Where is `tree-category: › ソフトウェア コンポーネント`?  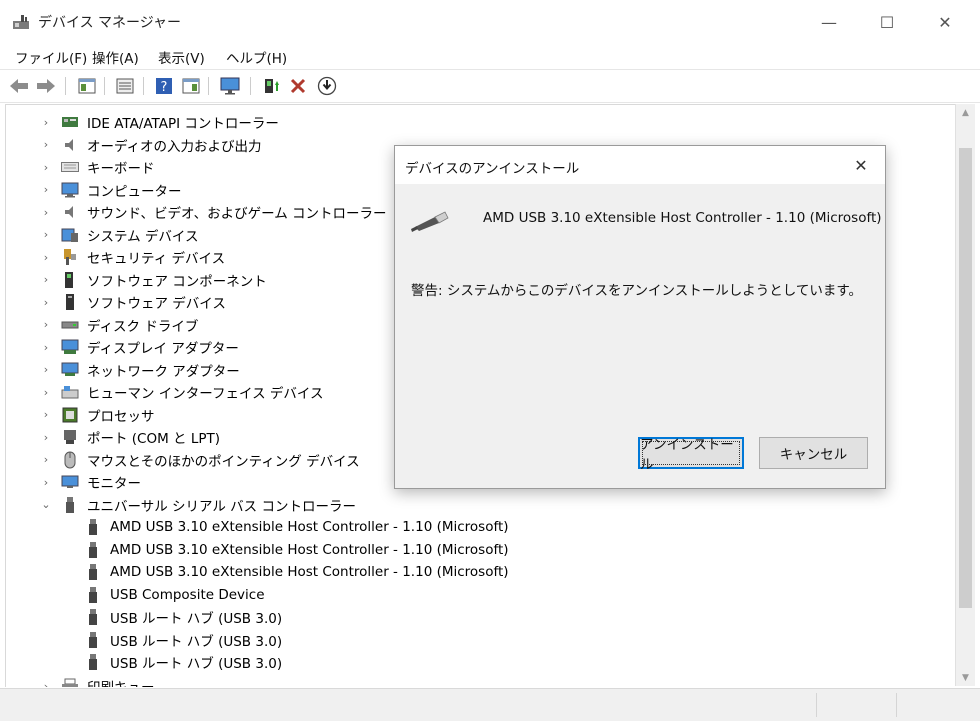 tree-category: › ソフトウェア コンポーネント is located at coordinates (154, 280).